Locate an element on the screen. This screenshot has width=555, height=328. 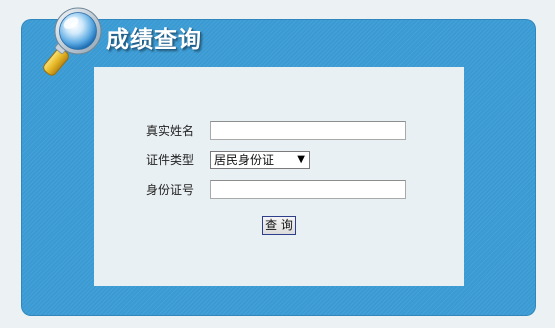
id-type-label: 证件类型 is located at coordinates (170, 160).